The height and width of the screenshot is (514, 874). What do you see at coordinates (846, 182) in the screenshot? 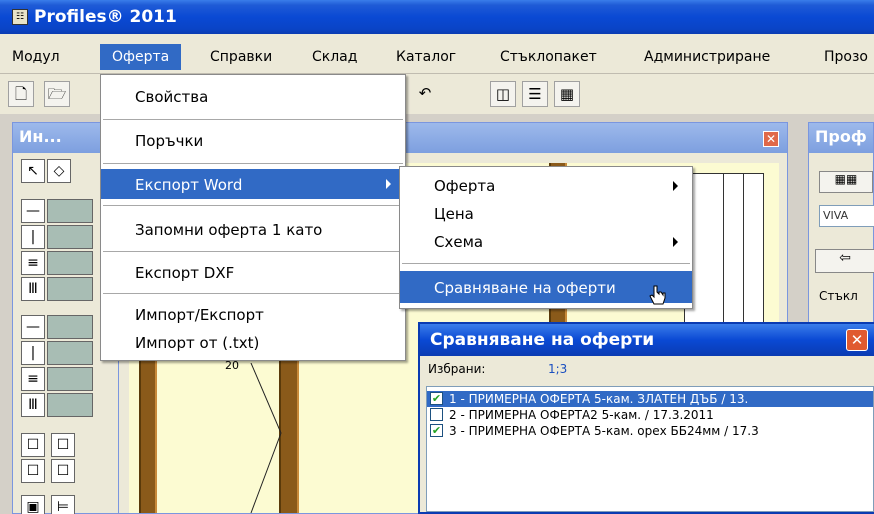
I see `profile-system-icon: ▦▦` at bounding box center [846, 182].